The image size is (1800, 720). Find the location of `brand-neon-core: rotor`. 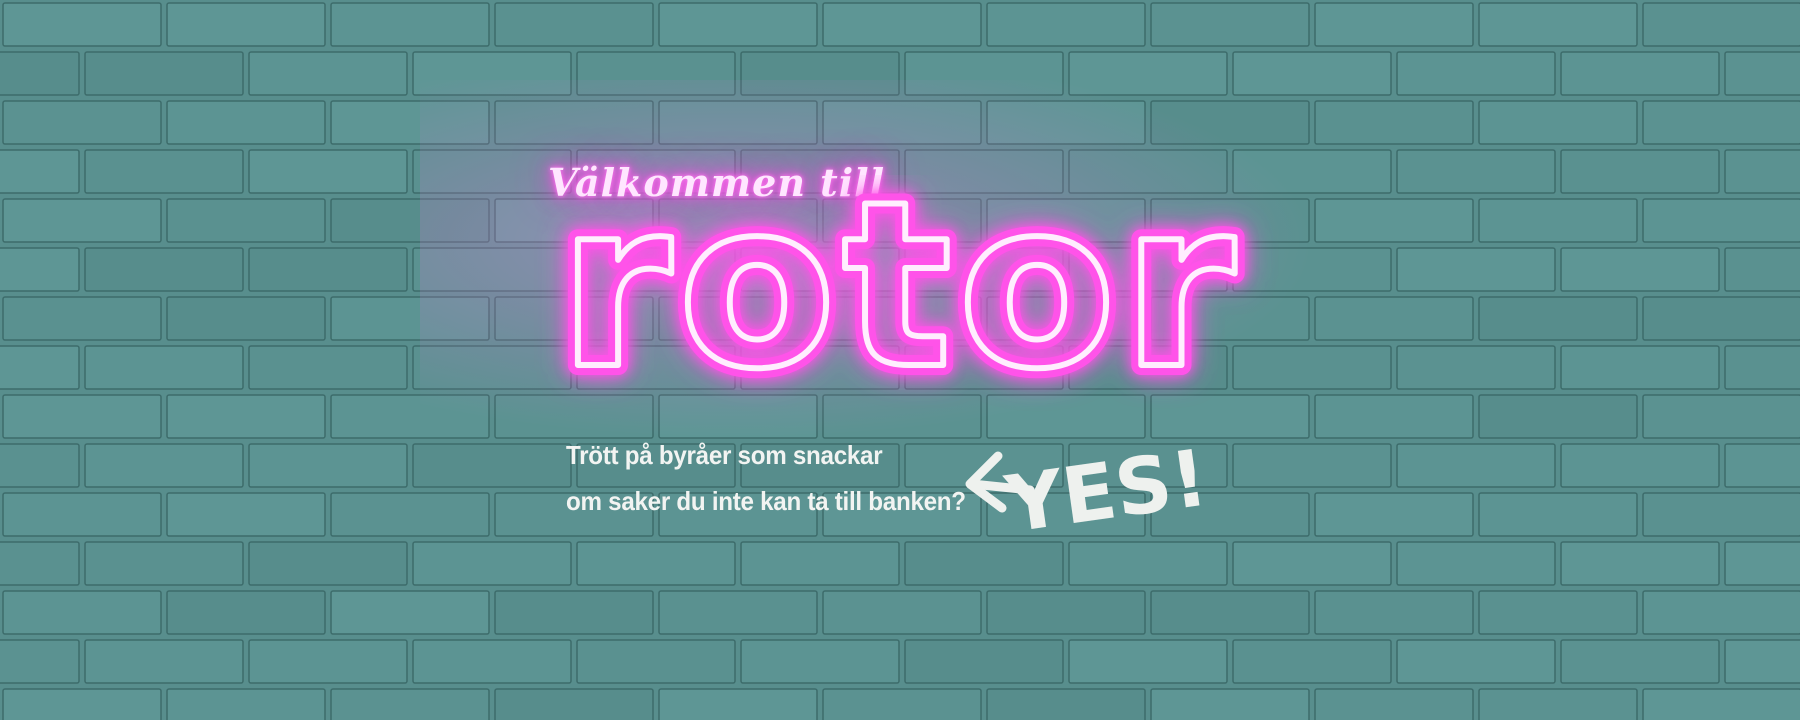

brand-neon-core: rotor is located at coordinates (900, 295).